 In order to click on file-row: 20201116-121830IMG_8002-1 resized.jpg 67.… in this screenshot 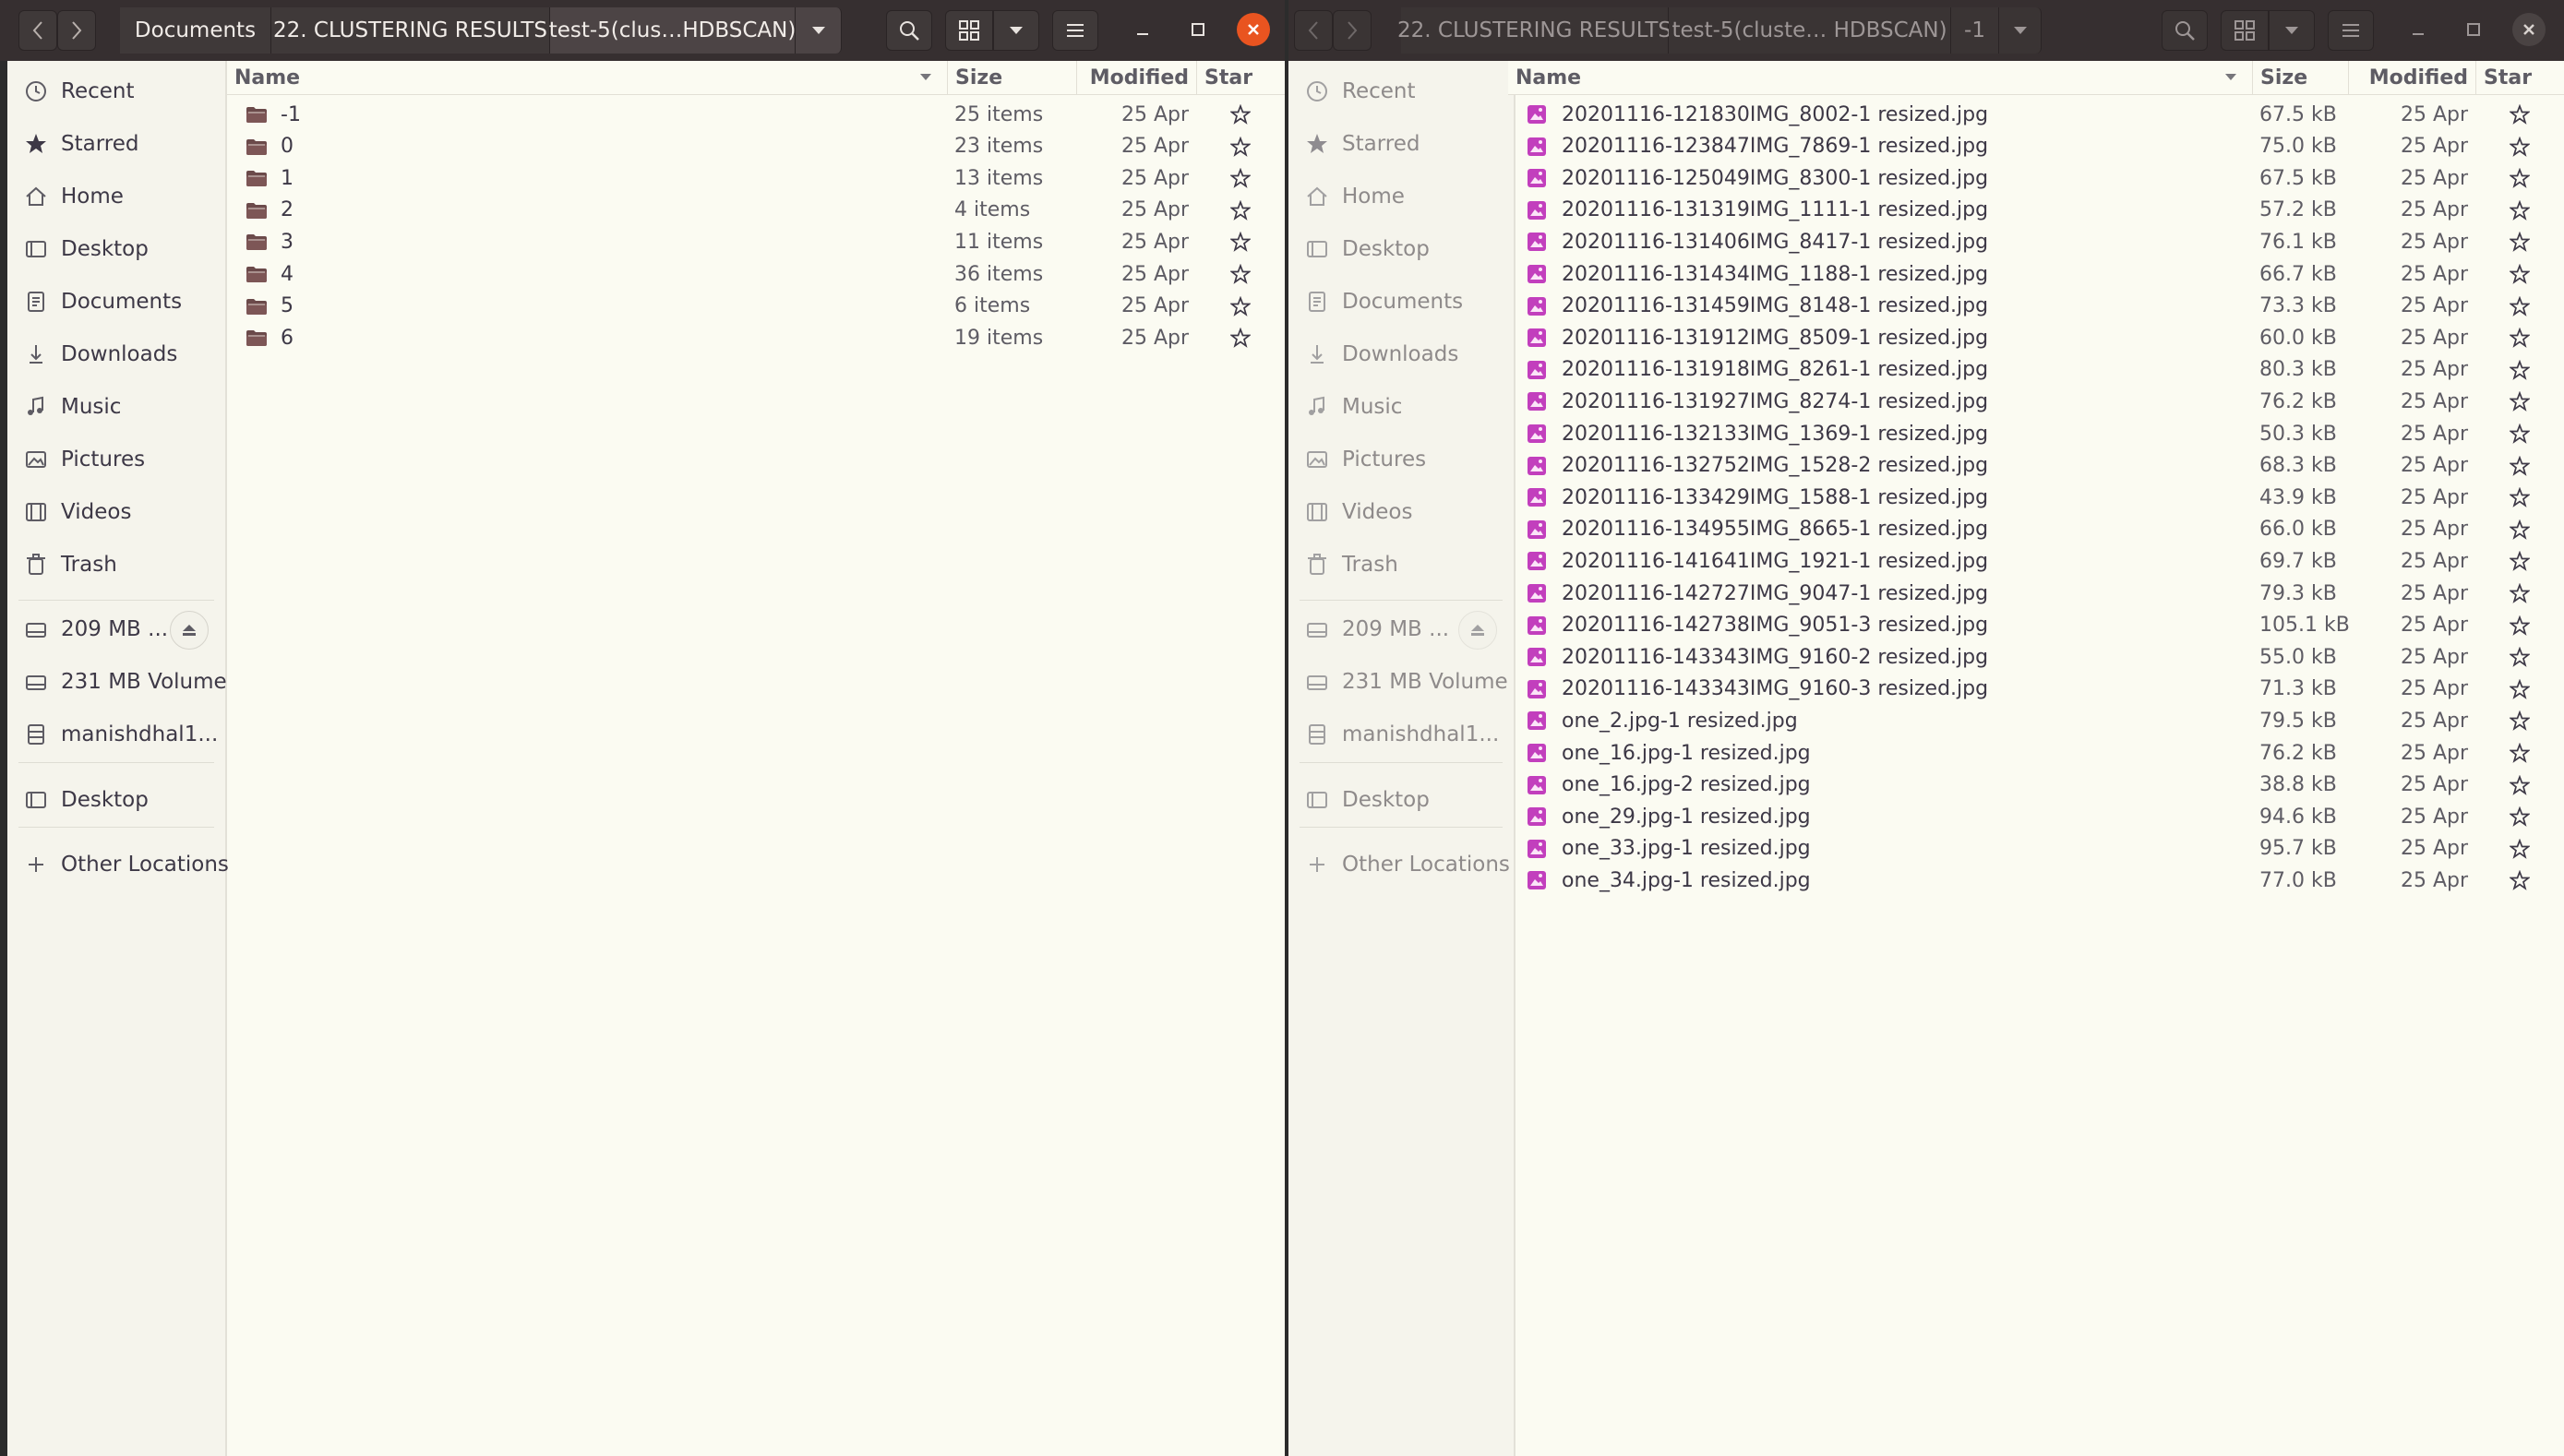, I will do `click(2036, 114)`.